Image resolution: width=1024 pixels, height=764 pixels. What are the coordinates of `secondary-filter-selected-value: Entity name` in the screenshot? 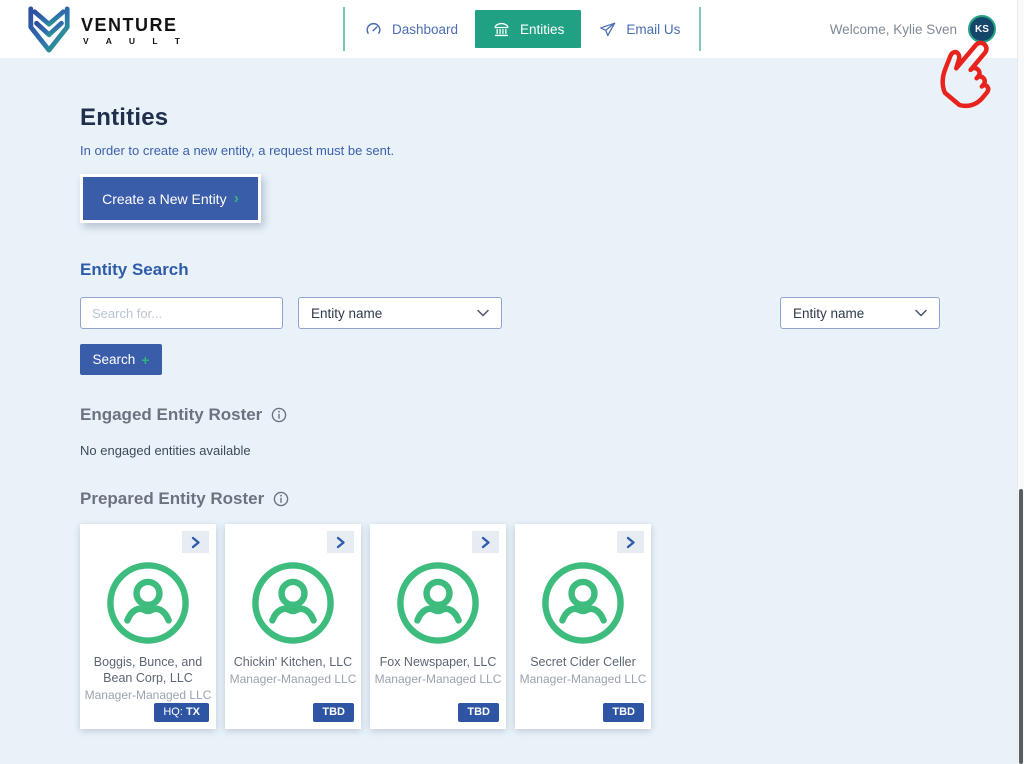 It's located at (829, 313).